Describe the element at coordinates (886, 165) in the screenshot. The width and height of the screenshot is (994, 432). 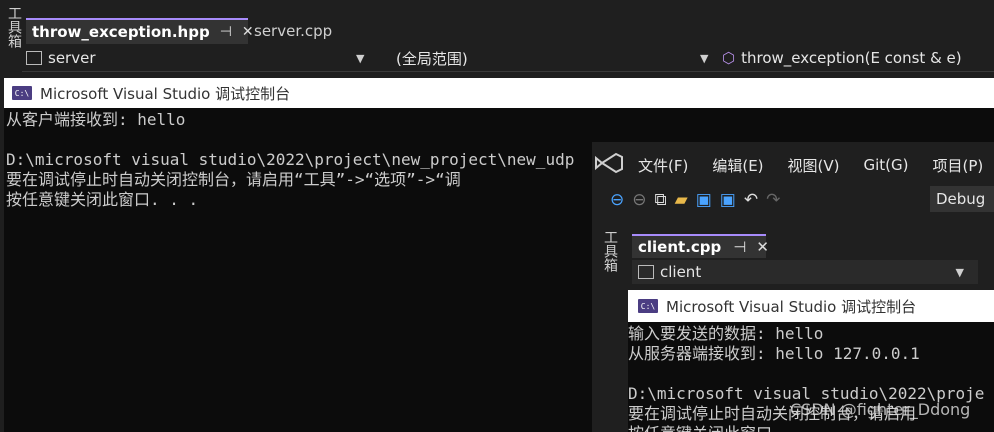
I see `menu-git: Git(G)` at that location.